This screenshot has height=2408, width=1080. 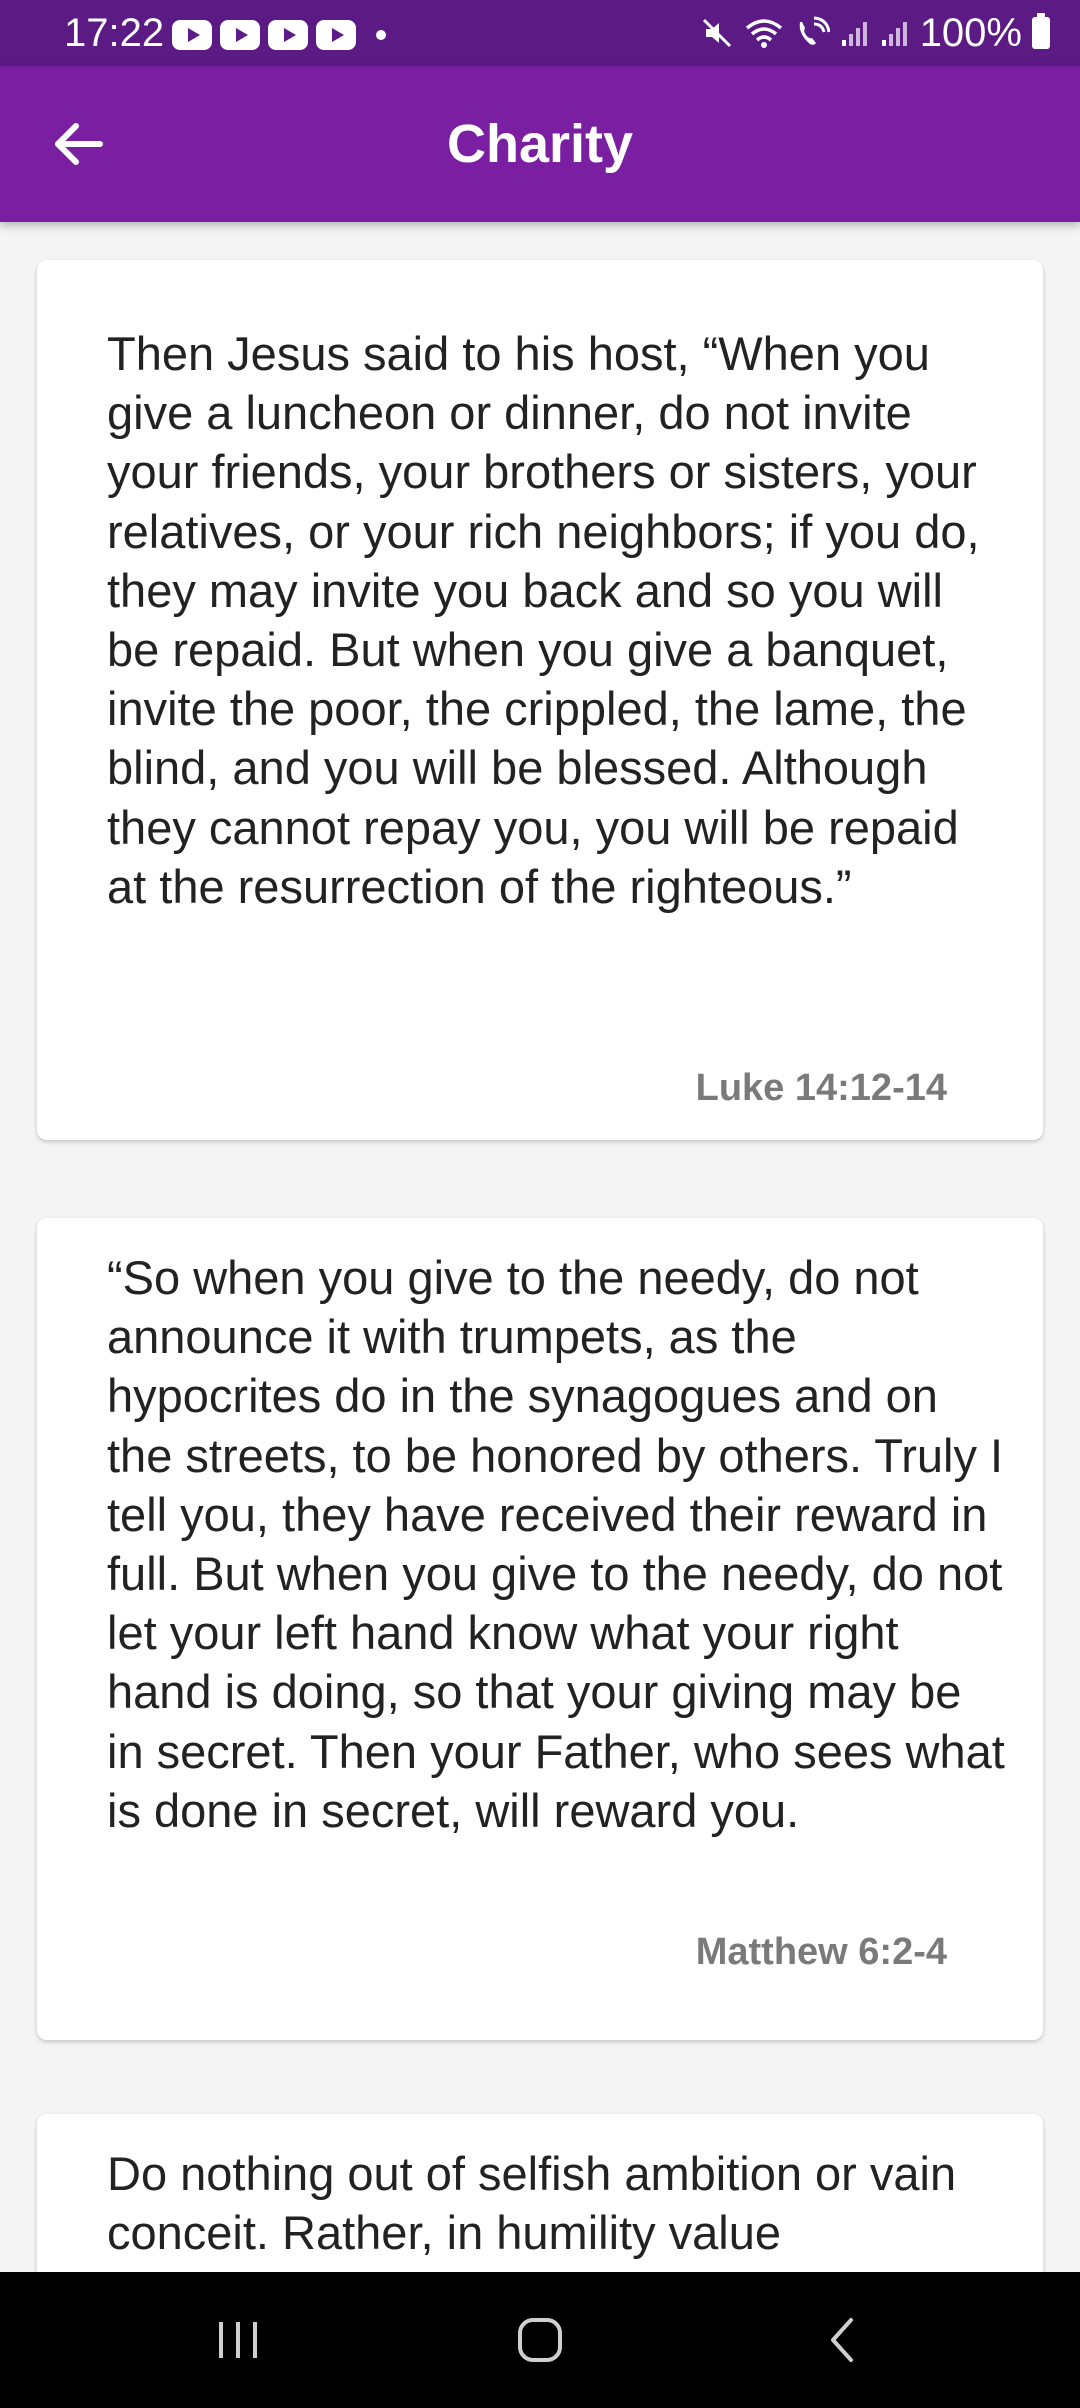 I want to click on app-bar: Charity, so click(x=540, y=144).